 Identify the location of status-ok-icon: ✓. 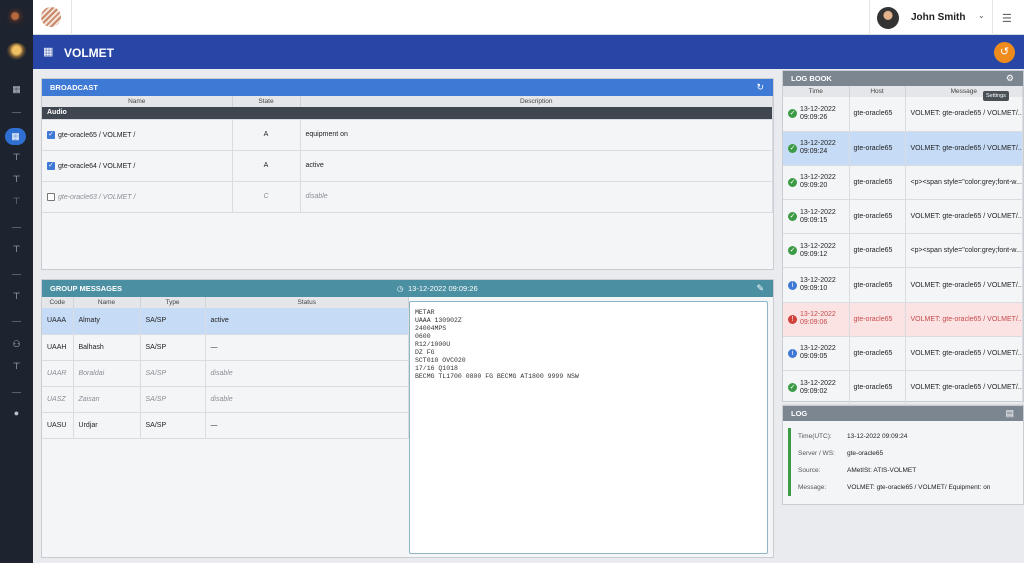
(792, 251).